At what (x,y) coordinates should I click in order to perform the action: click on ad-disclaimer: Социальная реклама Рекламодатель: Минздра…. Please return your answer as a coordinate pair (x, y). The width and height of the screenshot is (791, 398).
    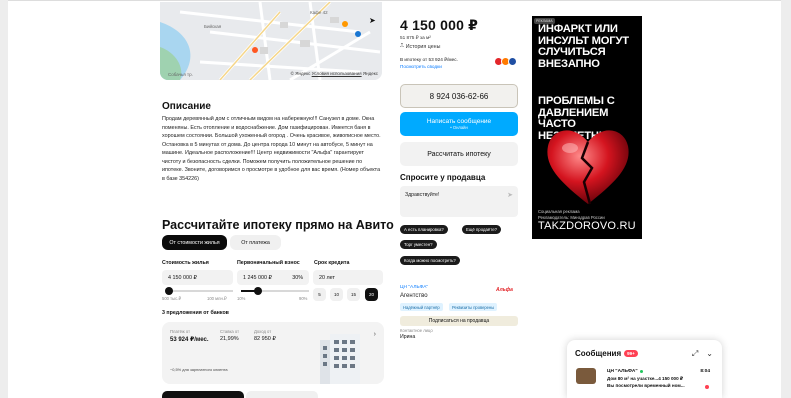
    Looking at the image, I should click on (571, 214).